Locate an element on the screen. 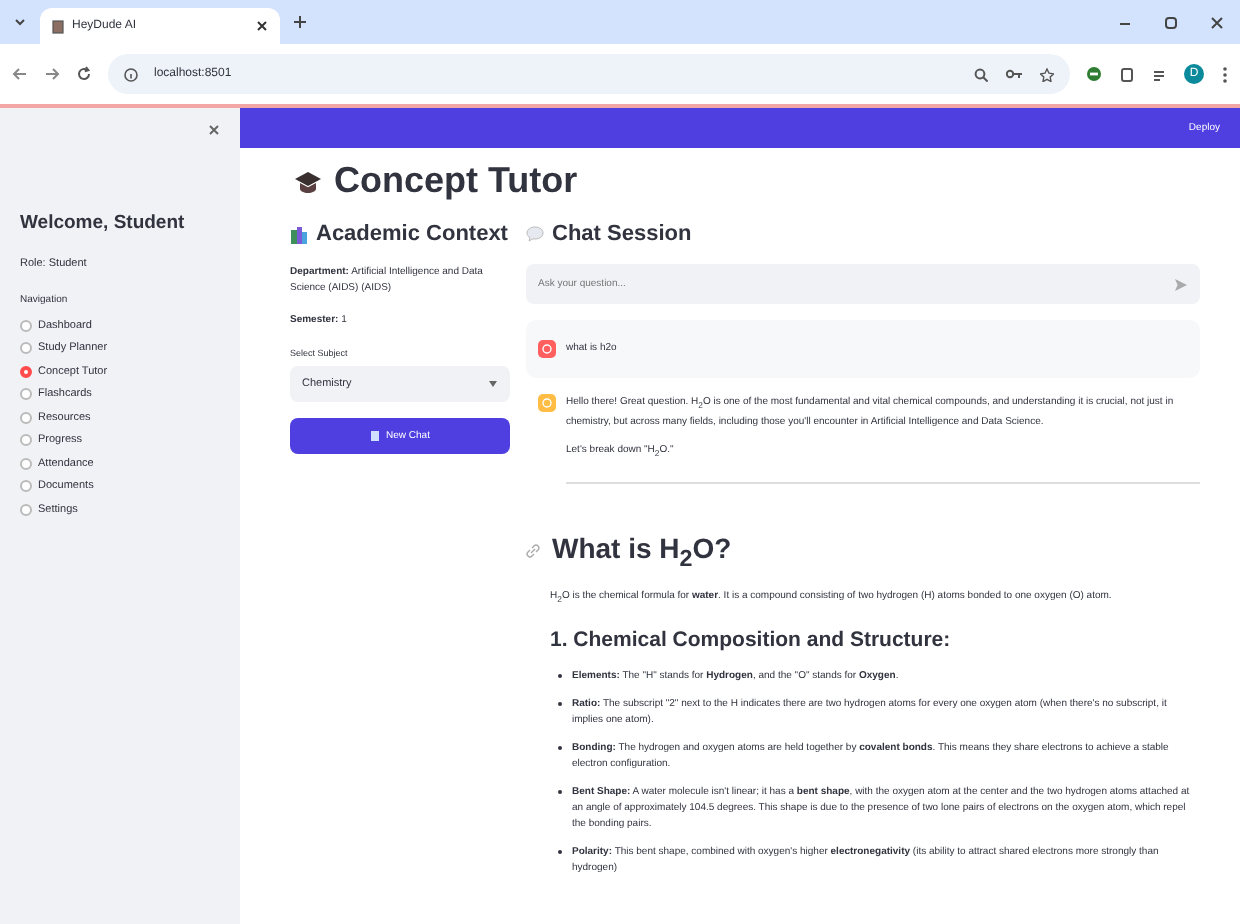 This screenshot has width=1240, height=924. speech-bubble-icon is located at coordinates (535, 234).